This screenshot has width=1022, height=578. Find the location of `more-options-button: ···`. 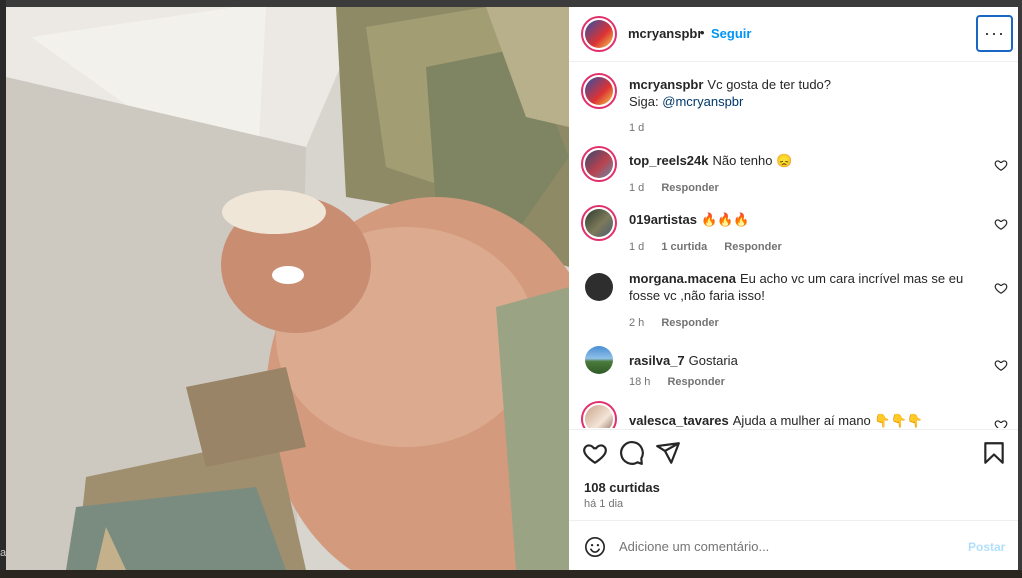

more-options-button: ··· is located at coordinates (994, 33).